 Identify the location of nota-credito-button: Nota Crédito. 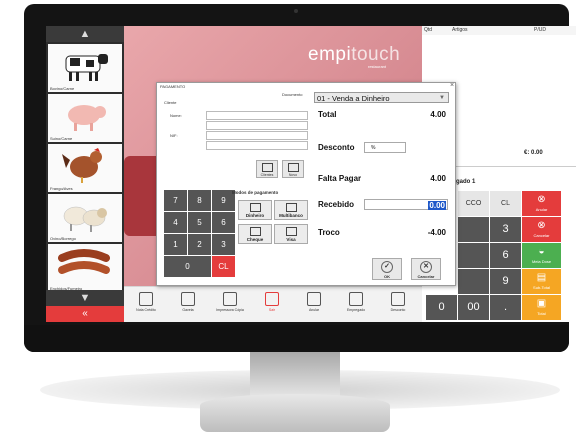
(146, 304).